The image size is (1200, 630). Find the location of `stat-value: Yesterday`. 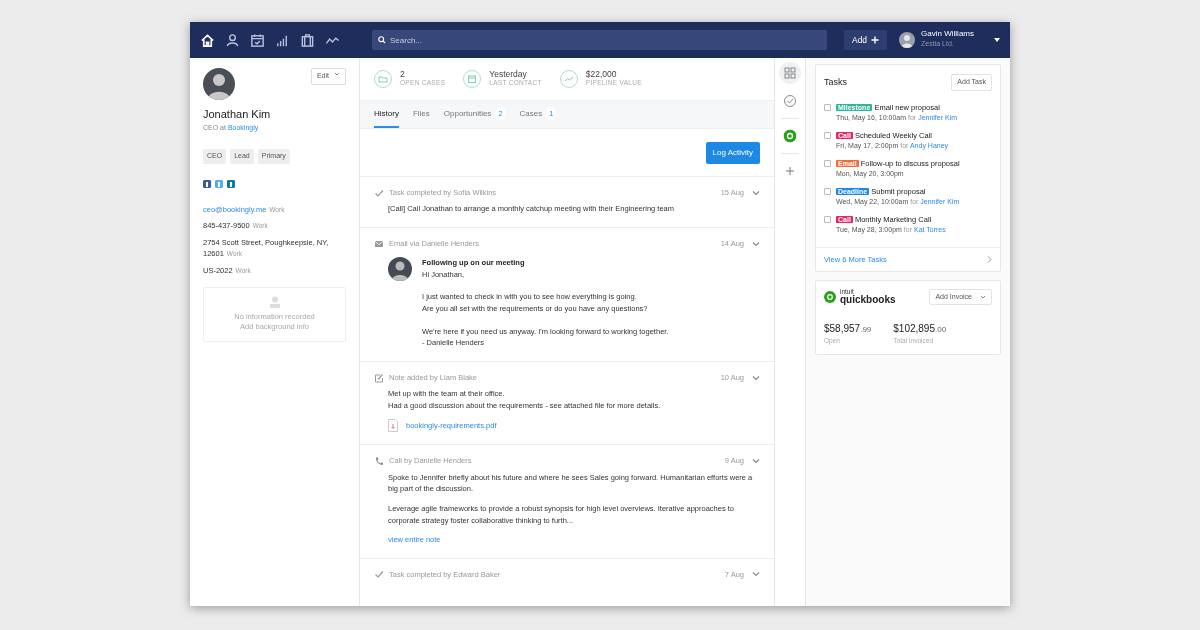

stat-value: Yesterday is located at coordinates (508, 74).